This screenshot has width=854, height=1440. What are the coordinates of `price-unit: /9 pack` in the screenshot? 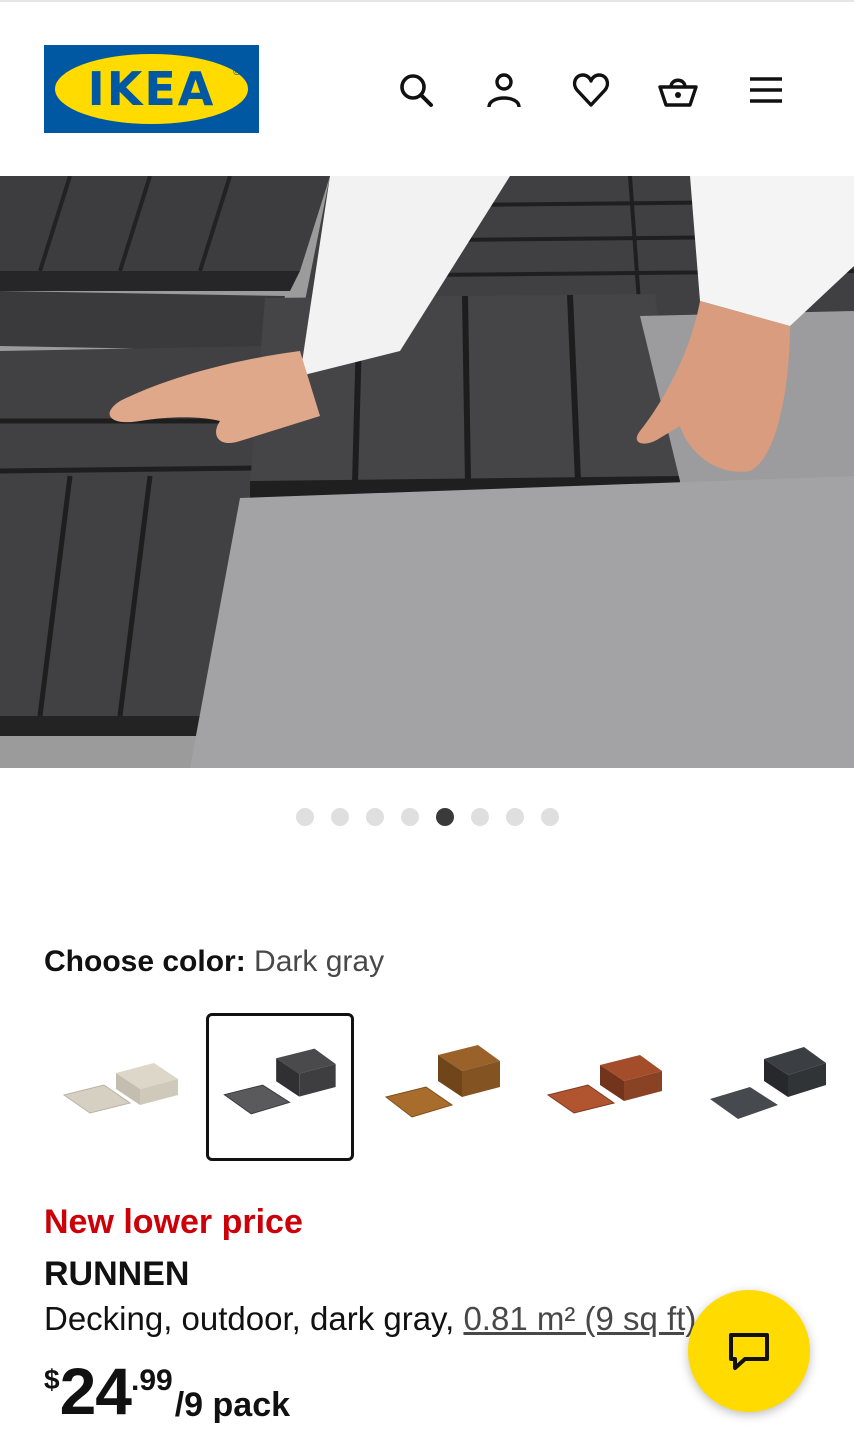 It's located at (232, 1405).